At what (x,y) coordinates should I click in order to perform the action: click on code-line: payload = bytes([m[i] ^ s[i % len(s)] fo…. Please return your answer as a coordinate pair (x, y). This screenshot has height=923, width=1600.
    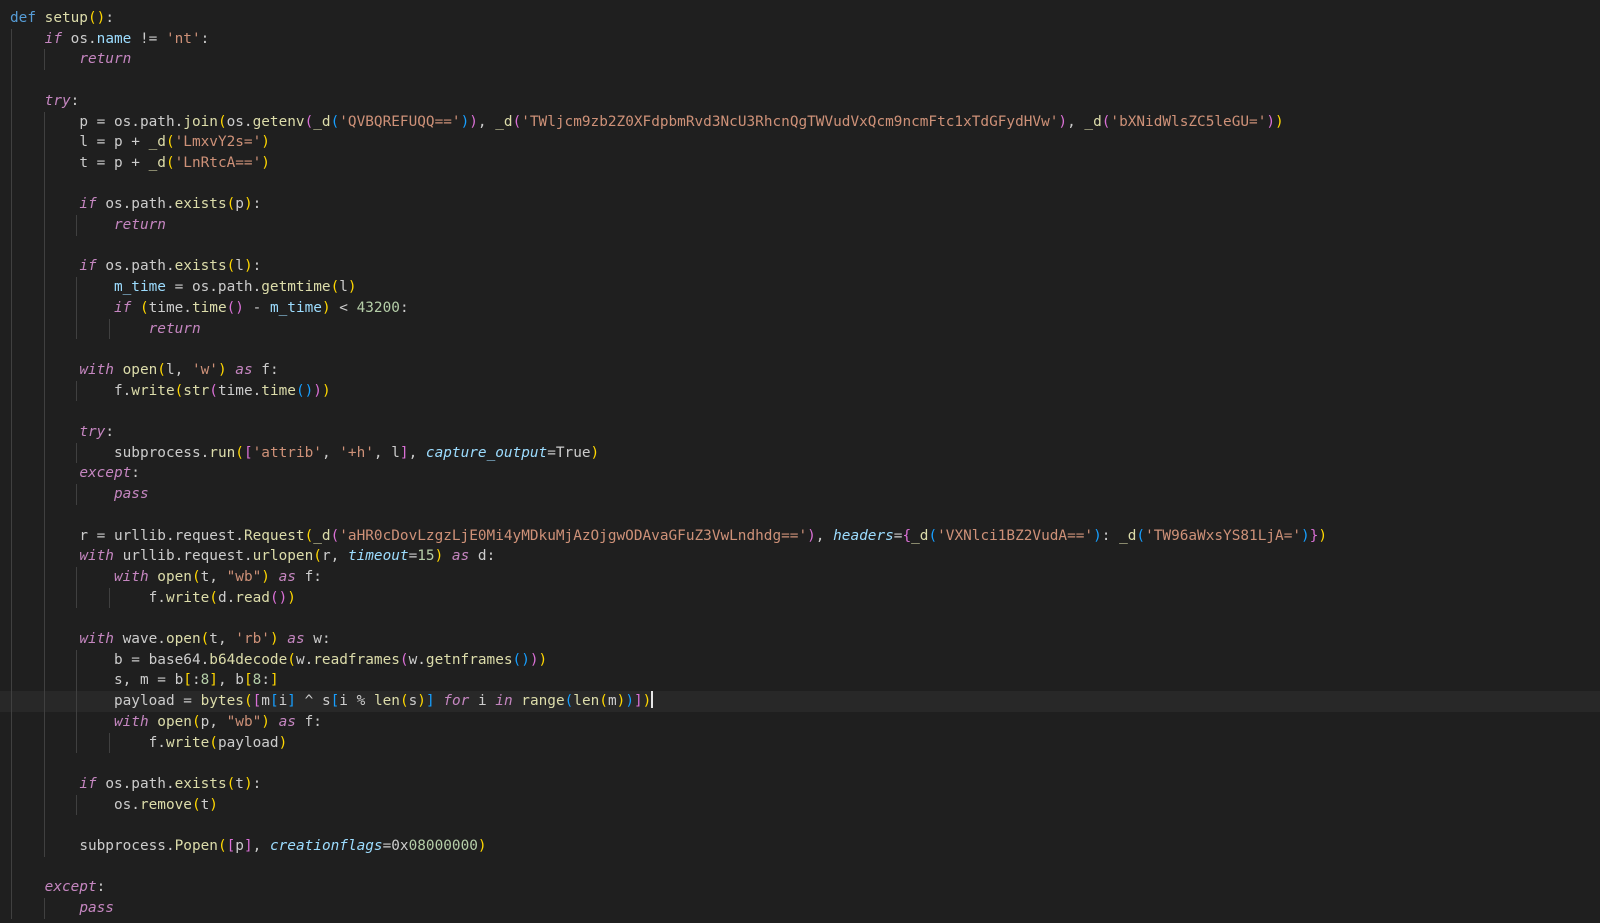
    Looking at the image, I should click on (800, 701).